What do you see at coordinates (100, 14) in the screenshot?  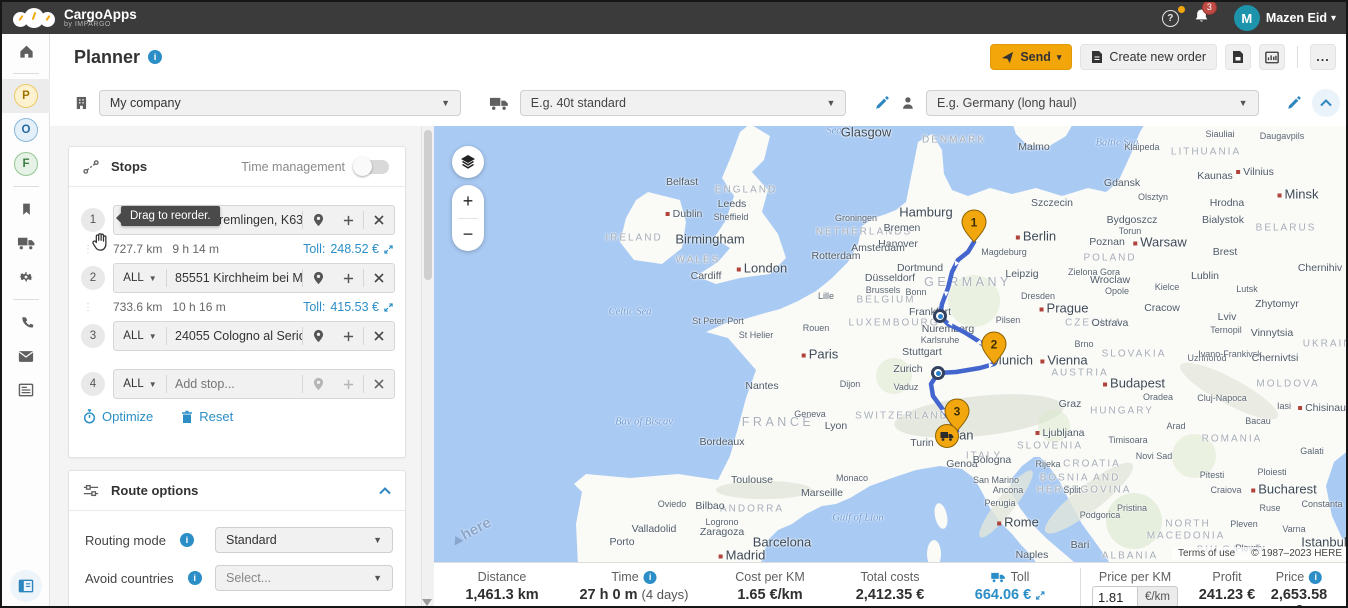 I see `app-name: CargoApps` at bounding box center [100, 14].